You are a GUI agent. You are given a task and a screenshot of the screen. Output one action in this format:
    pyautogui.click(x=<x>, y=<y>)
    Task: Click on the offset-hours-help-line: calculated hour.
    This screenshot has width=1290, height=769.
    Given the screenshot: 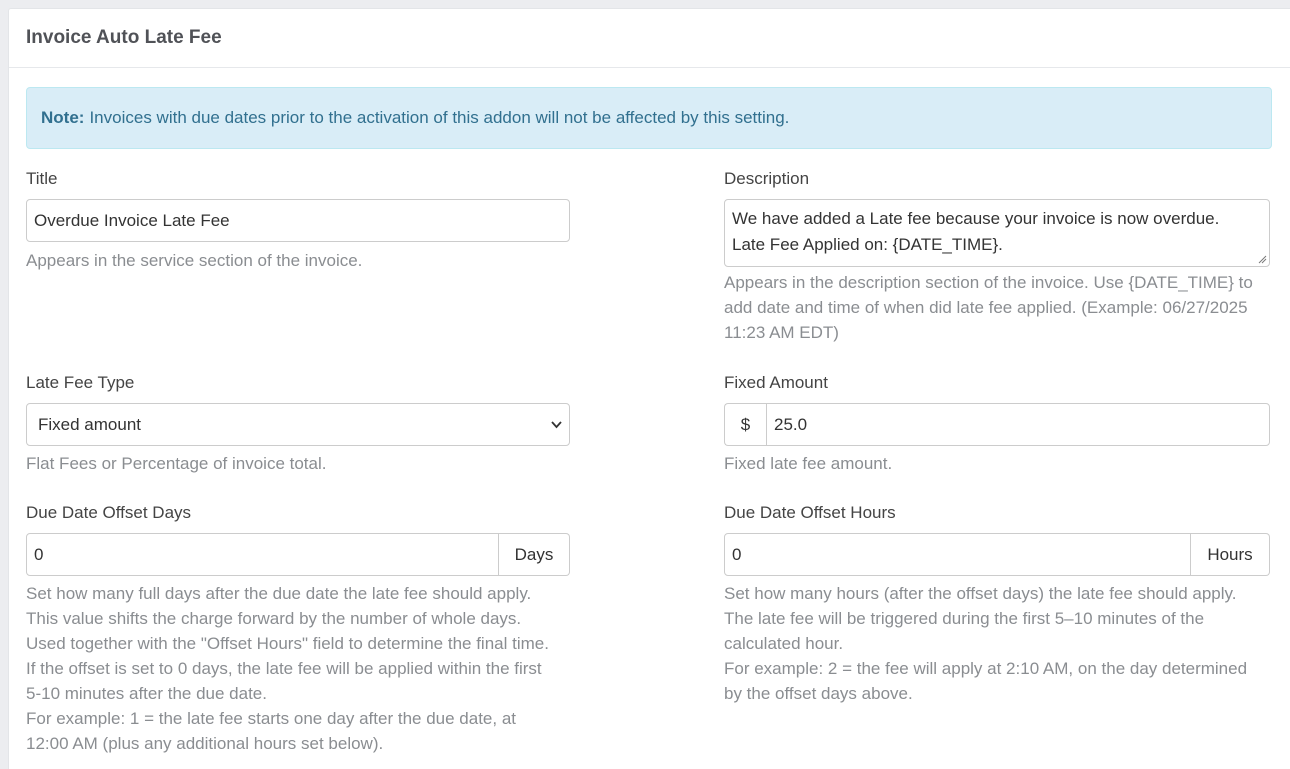 What is the action you would take?
    pyautogui.click(x=784, y=643)
    